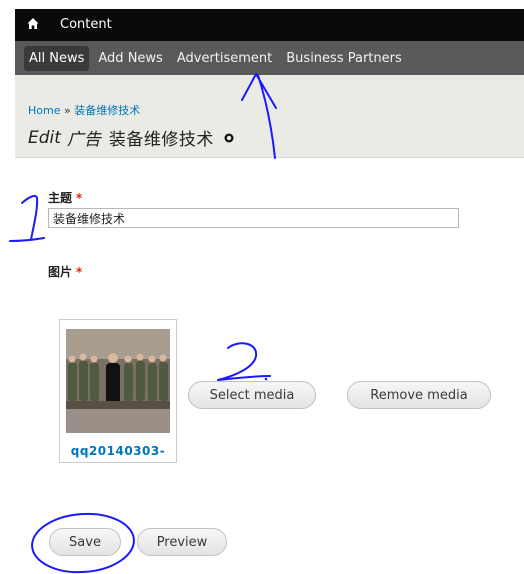 This screenshot has width=524, height=574. What do you see at coordinates (83, 140) in the screenshot?
I see `page-title-type: 广告` at bounding box center [83, 140].